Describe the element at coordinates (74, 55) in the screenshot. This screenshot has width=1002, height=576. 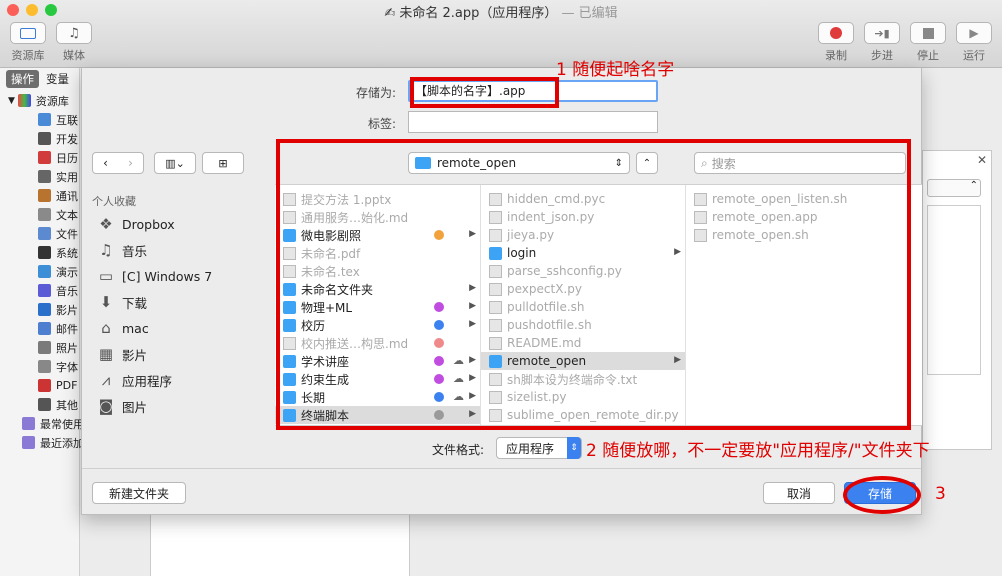
I see `media-label: 媒体` at that location.